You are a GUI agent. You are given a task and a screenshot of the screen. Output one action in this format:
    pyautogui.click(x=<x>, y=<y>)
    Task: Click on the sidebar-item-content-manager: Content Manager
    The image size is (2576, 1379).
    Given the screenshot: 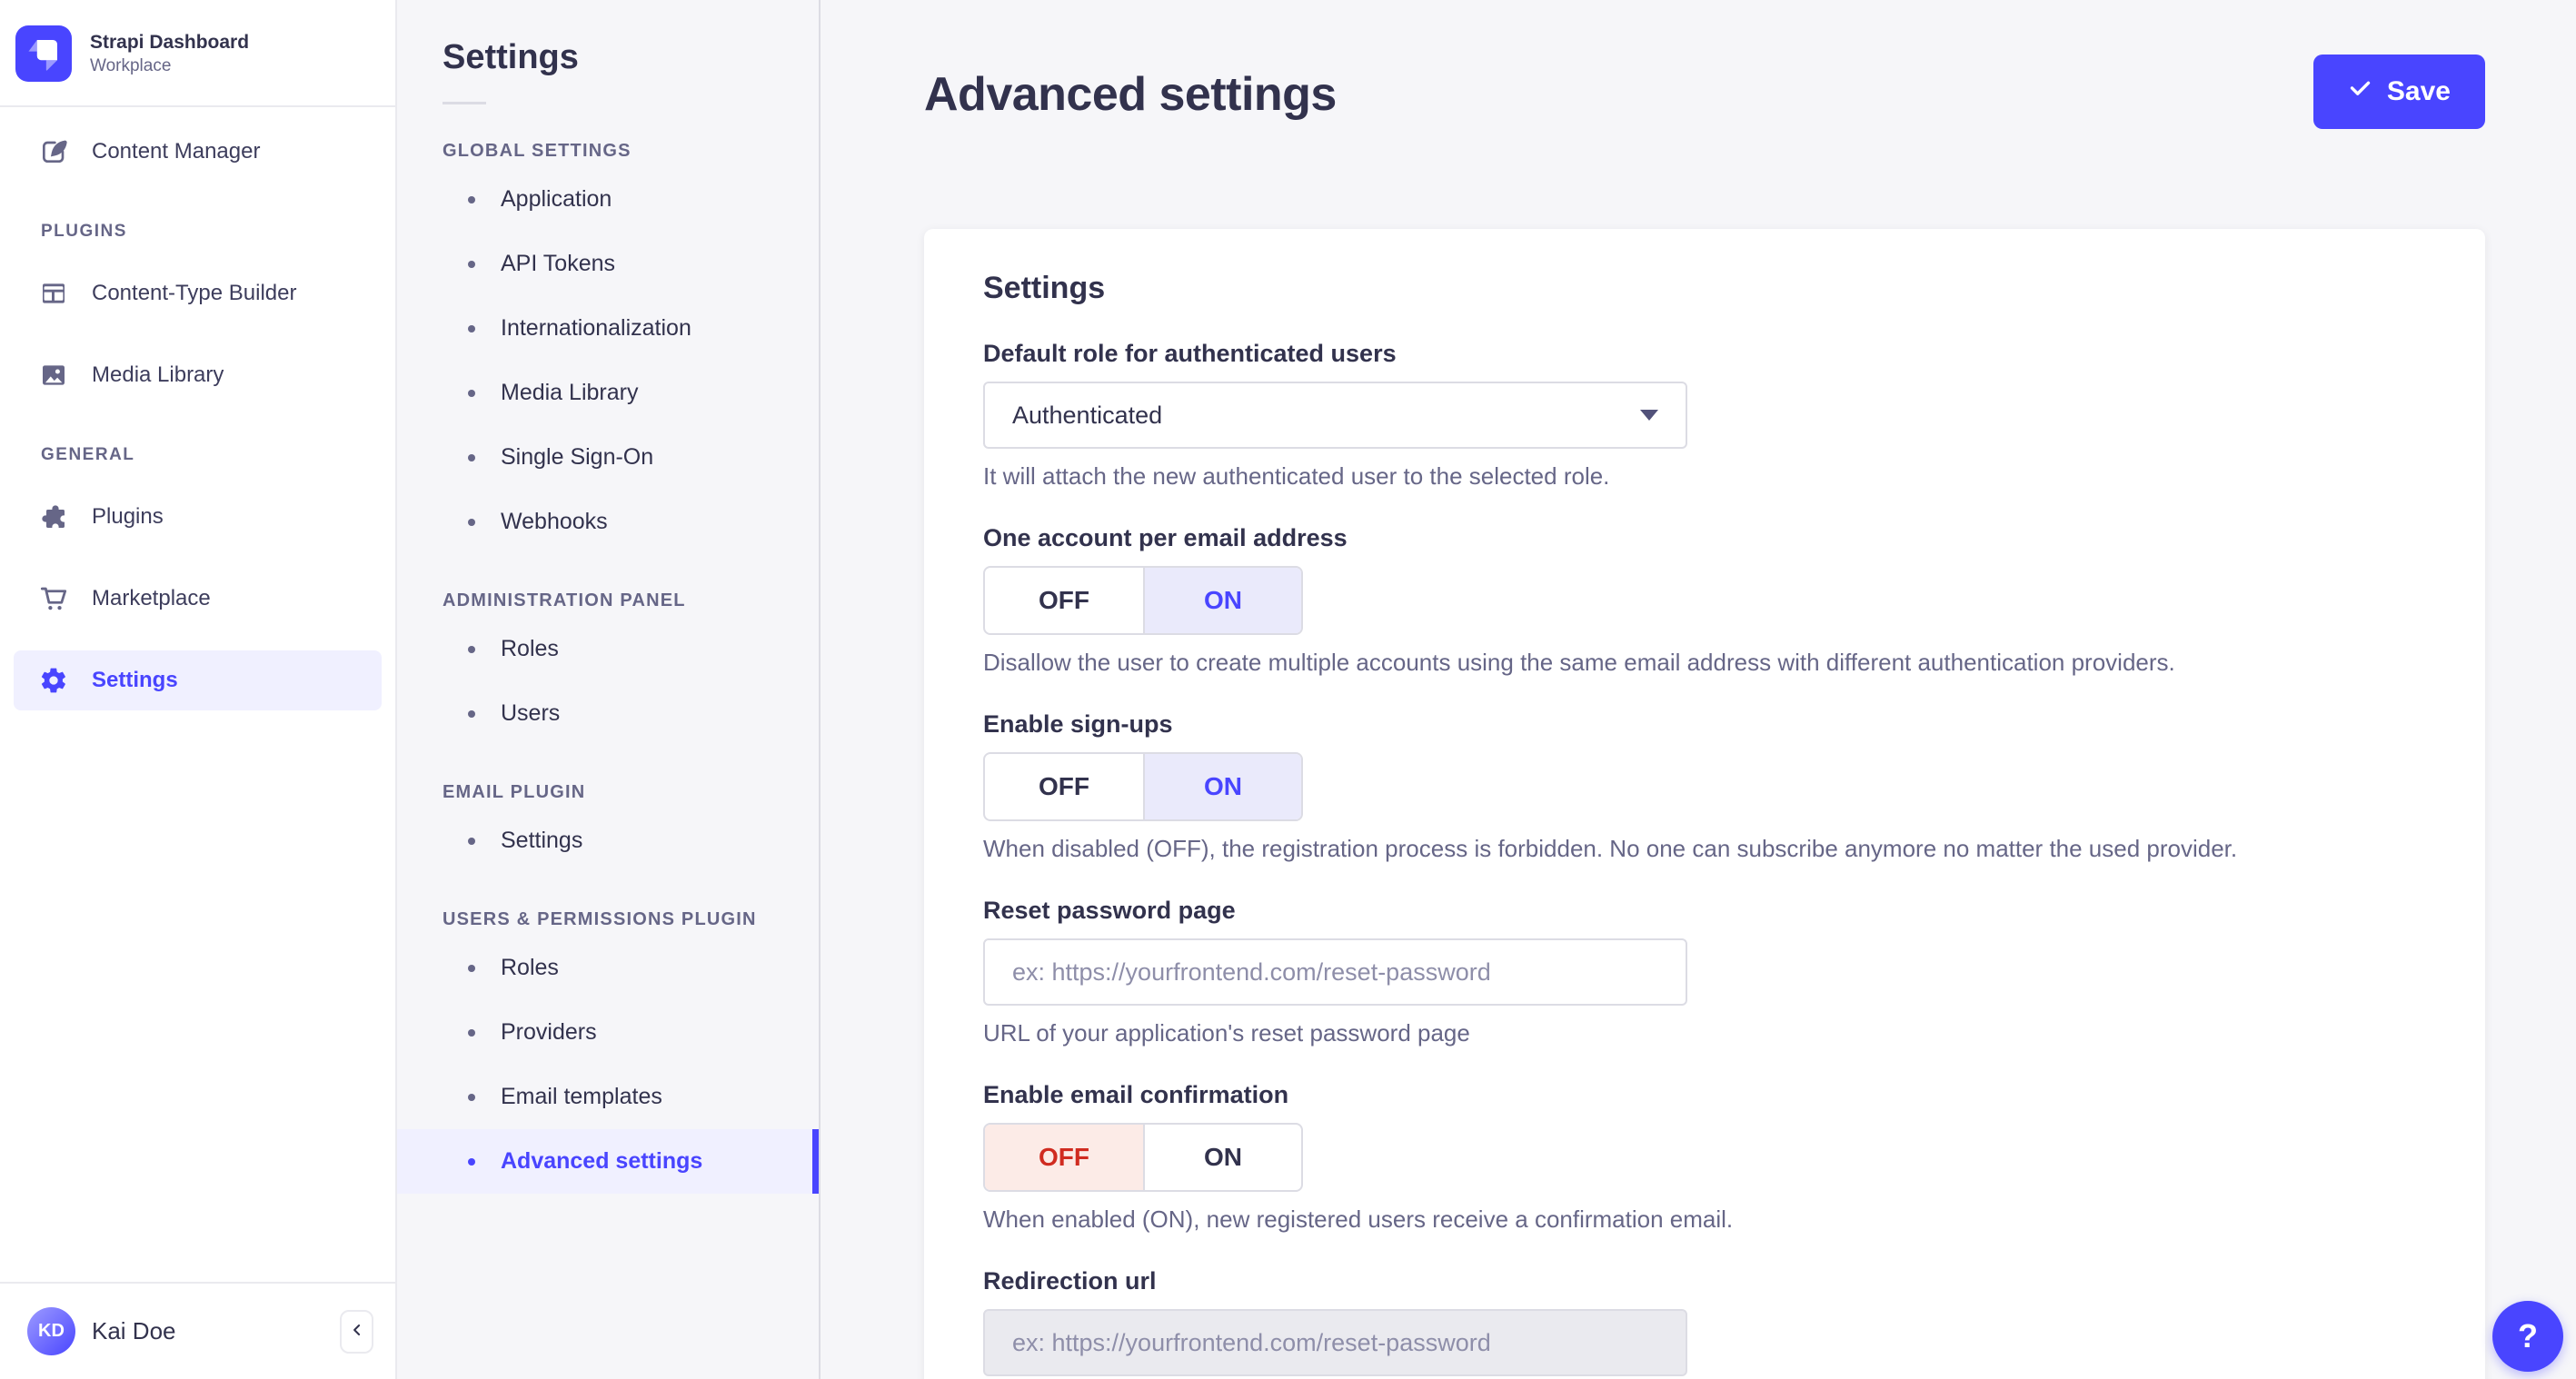 What is the action you would take?
    pyautogui.click(x=198, y=152)
    